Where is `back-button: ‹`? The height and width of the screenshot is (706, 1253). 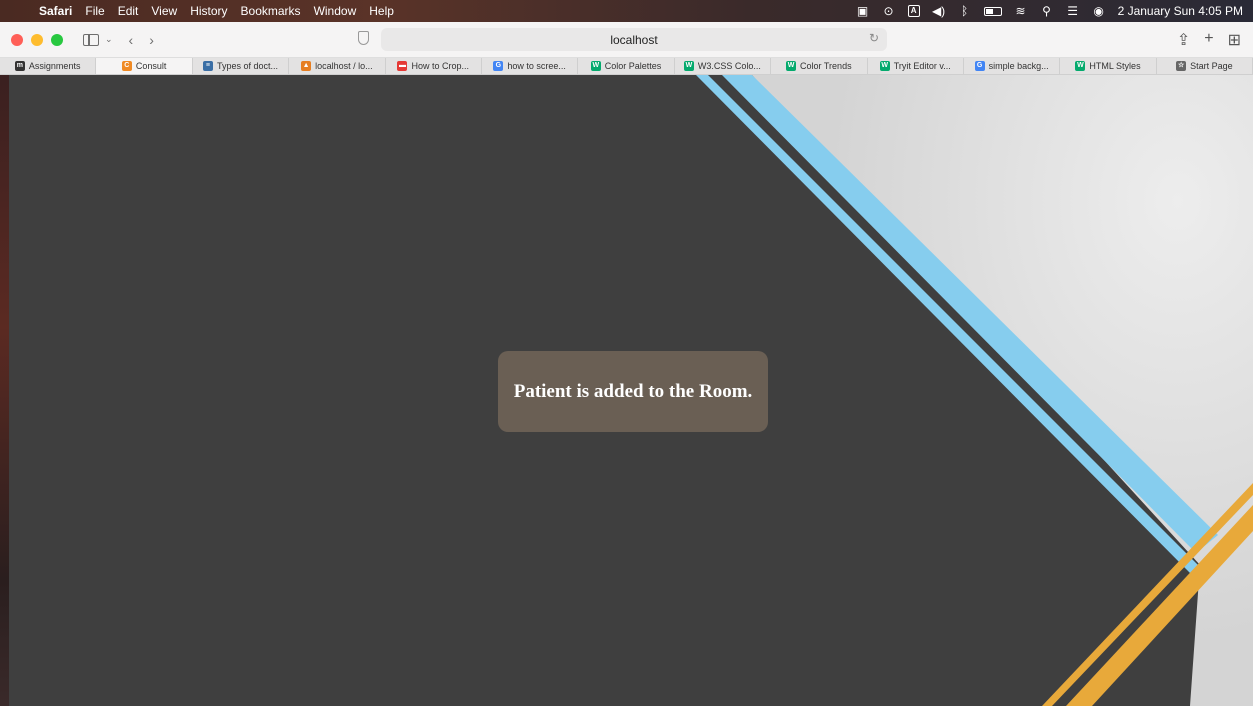 back-button: ‹ is located at coordinates (131, 40).